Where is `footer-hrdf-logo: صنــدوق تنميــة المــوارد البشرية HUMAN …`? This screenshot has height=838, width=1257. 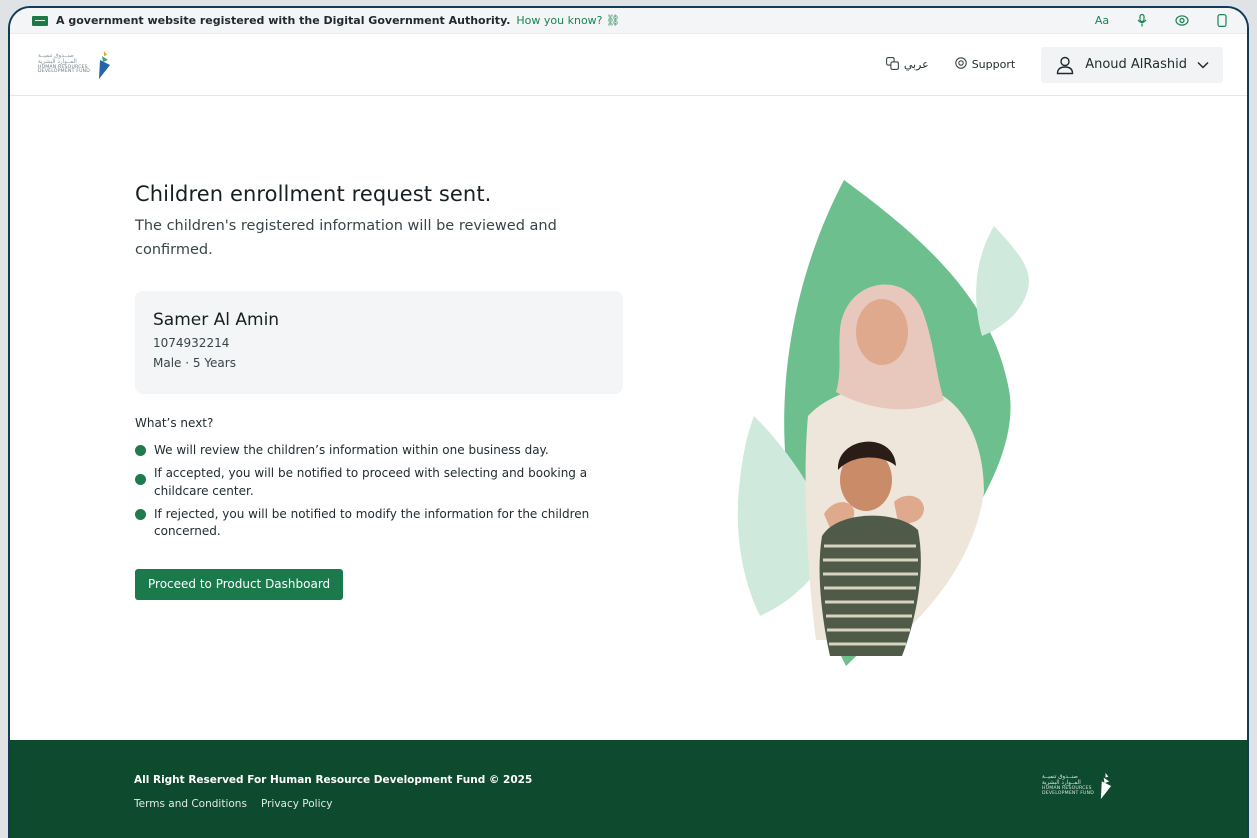
footer-hrdf-logo: صنــدوق تنميــة المــوارد البشرية HUMAN … is located at coordinates (1077, 786).